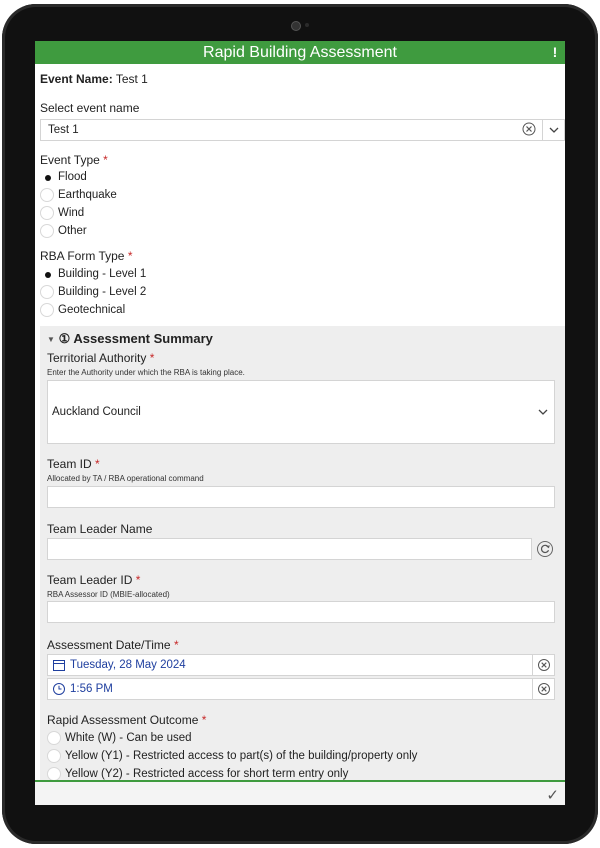  What do you see at coordinates (102, 274) in the screenshot?
I see `radio-label: Building - Level 1` at bounding box center [102, 274].